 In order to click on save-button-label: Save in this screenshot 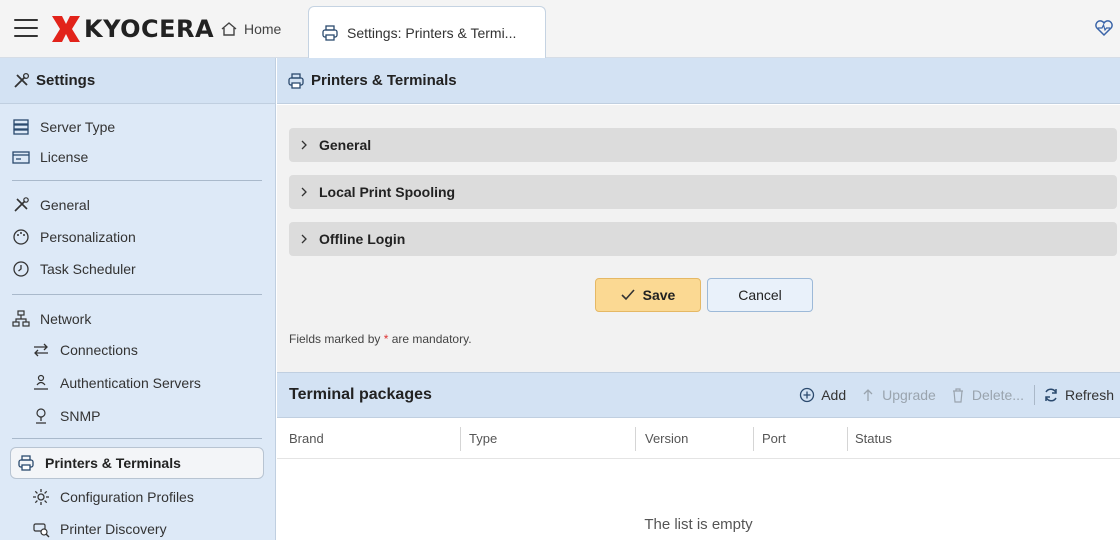, I will do `click(659, 295)`.